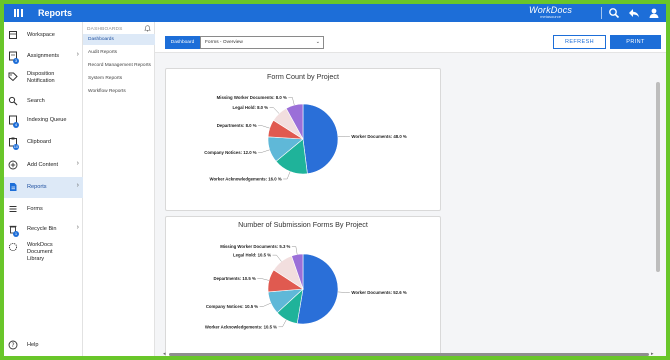 This screenshot has width=670, height=360. I want to click on topbar-divider, so click(601, 13).